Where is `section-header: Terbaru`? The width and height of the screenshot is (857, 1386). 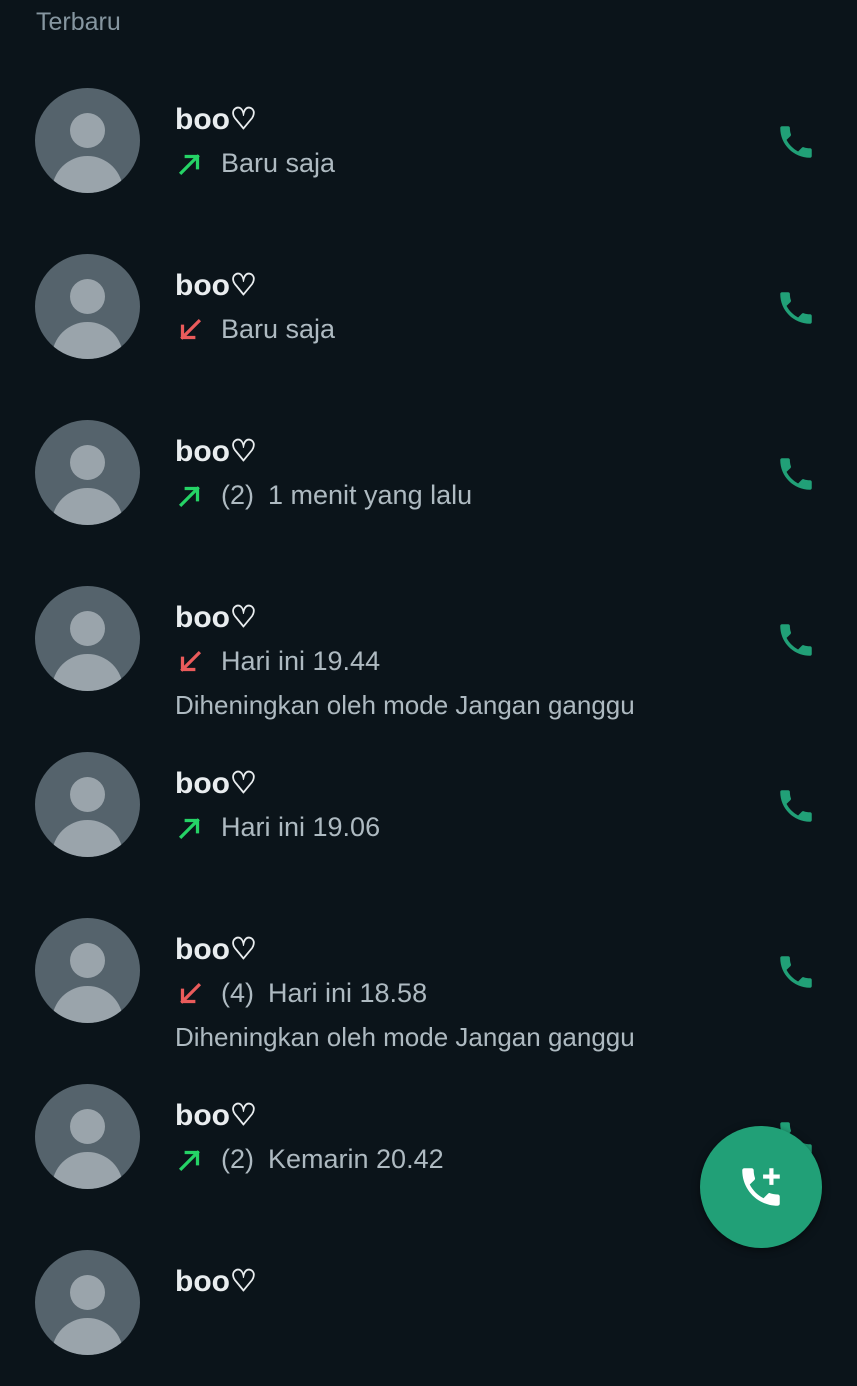 section-header: Terbaru is located at coordinates (78, 22).